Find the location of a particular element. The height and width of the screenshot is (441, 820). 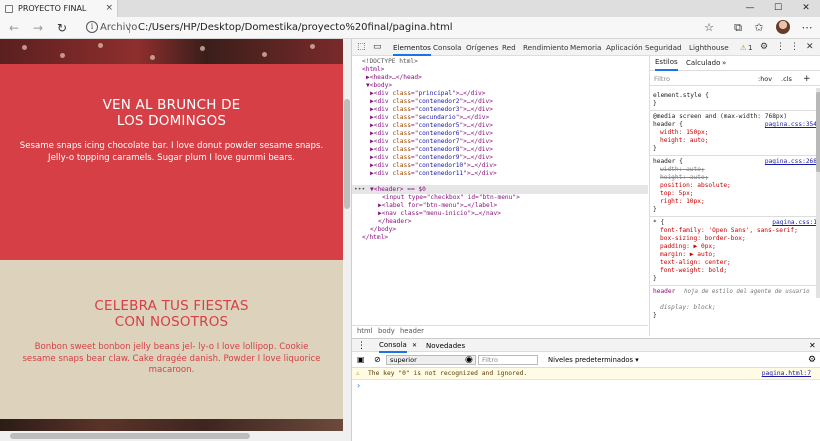

div-node: ▶<div class="contenedor7">…</div> is located at coordinates (431, 142).